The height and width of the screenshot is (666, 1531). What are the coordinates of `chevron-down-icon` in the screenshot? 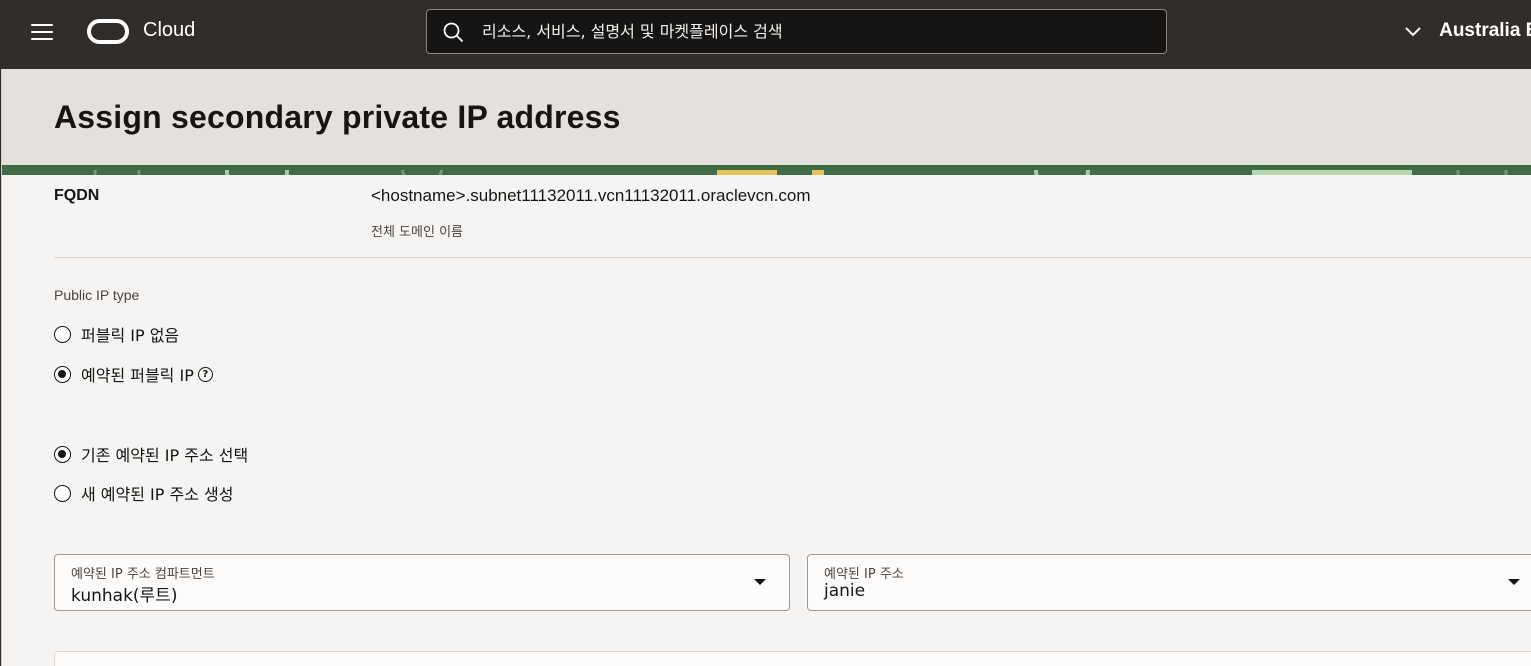 It's located at (1413, 32).